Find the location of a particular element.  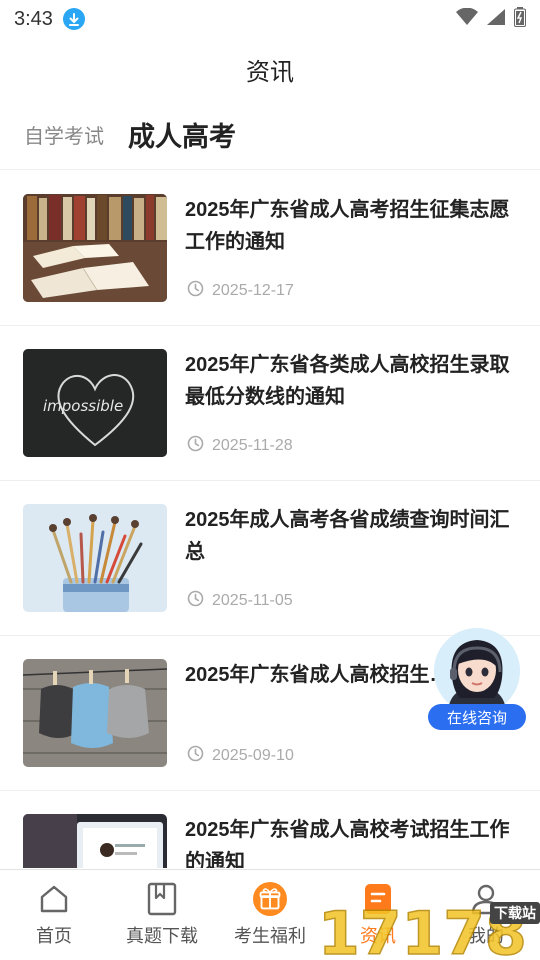

news-date-row: 2025-12-17 is located at coordinates (240, 291).